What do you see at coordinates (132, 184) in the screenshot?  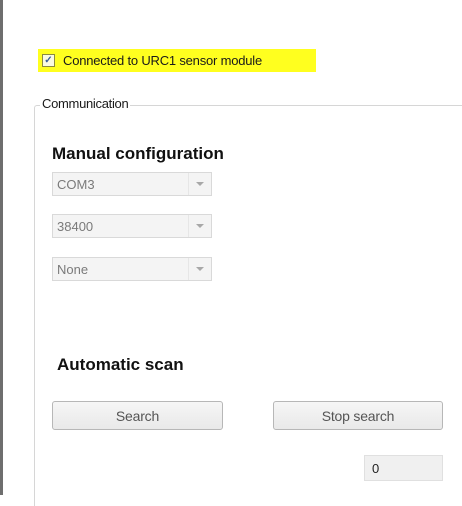 I see `port-select: COM3` at bounding box center [132, 184].